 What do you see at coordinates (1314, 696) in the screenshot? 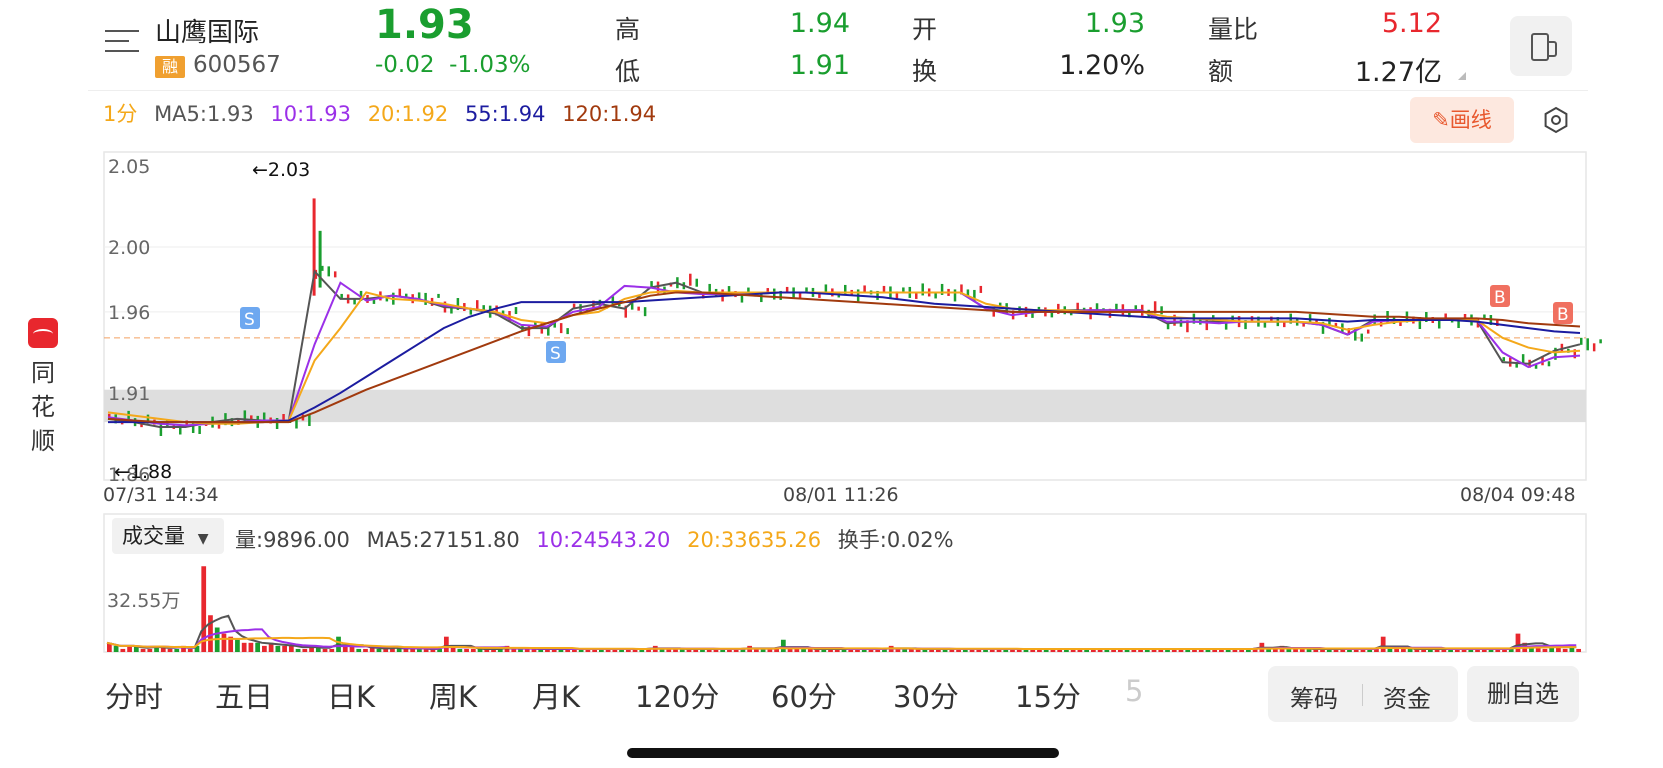
I see `chips-button: 筹码` at bounding box center [1314, 696].